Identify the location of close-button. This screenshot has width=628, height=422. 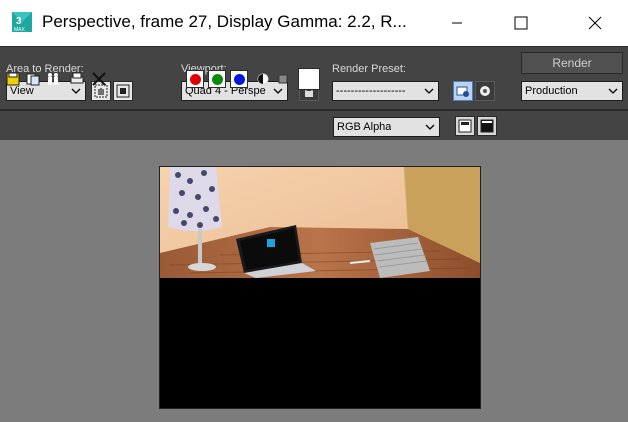
(595, 23).